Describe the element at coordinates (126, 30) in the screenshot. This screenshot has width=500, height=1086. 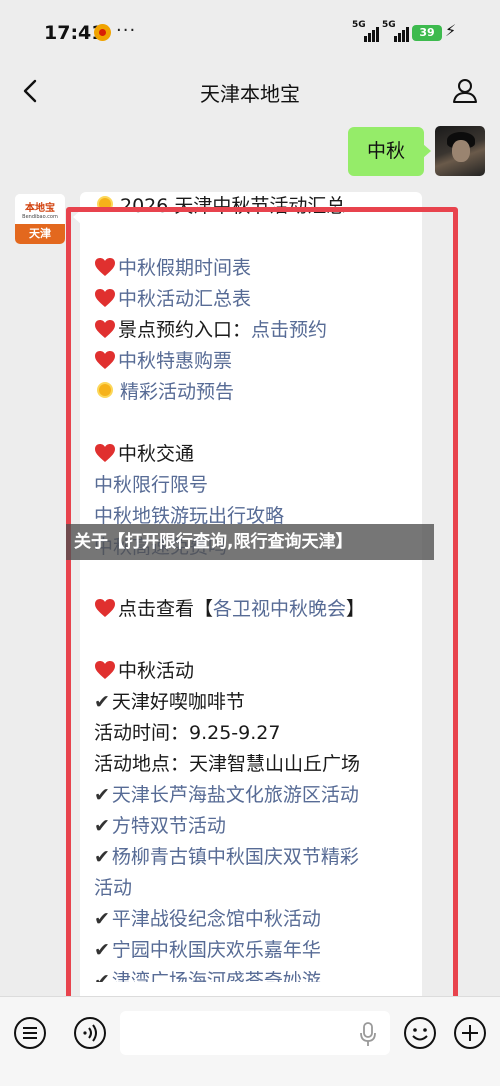
I see `more-notifications-icon: ···` at that location.